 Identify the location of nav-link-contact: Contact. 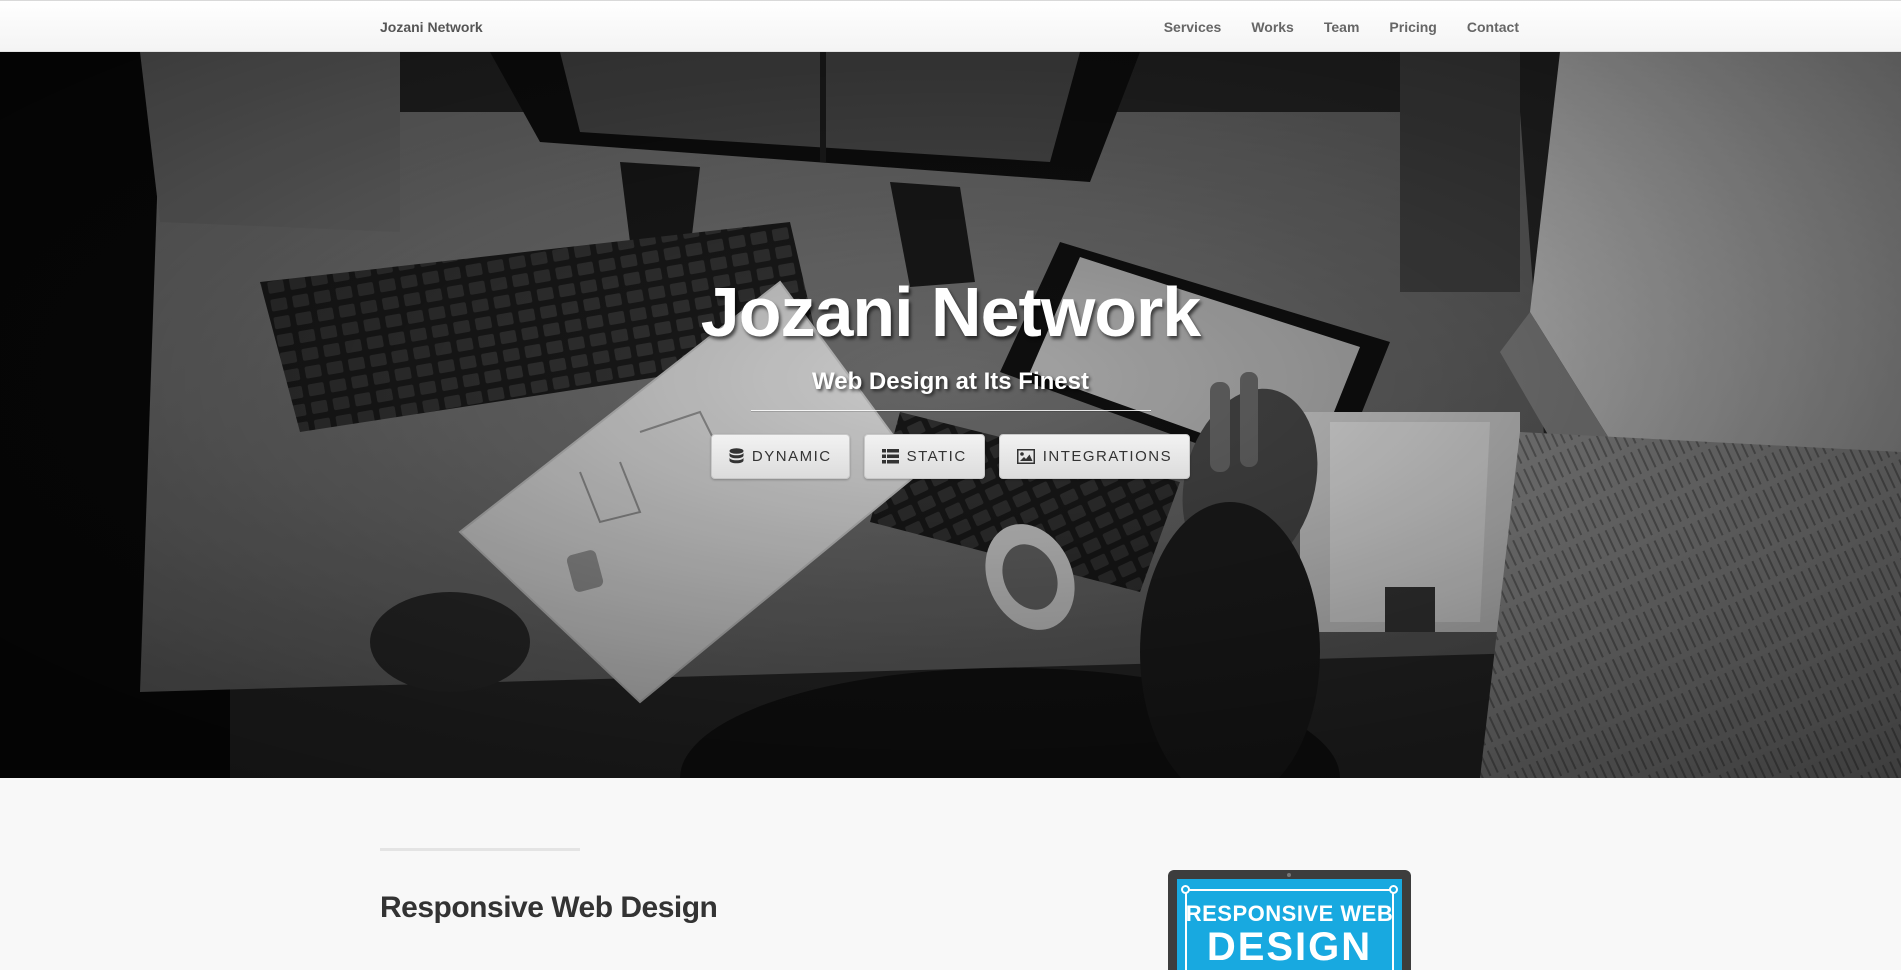
(1493, 27).